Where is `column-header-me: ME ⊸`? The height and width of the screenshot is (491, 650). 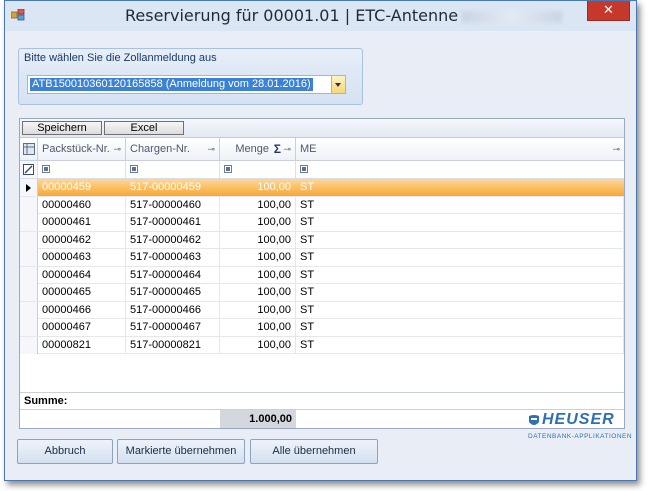
column-header-me: ME ⊸ is located at coordinates (460, 149).